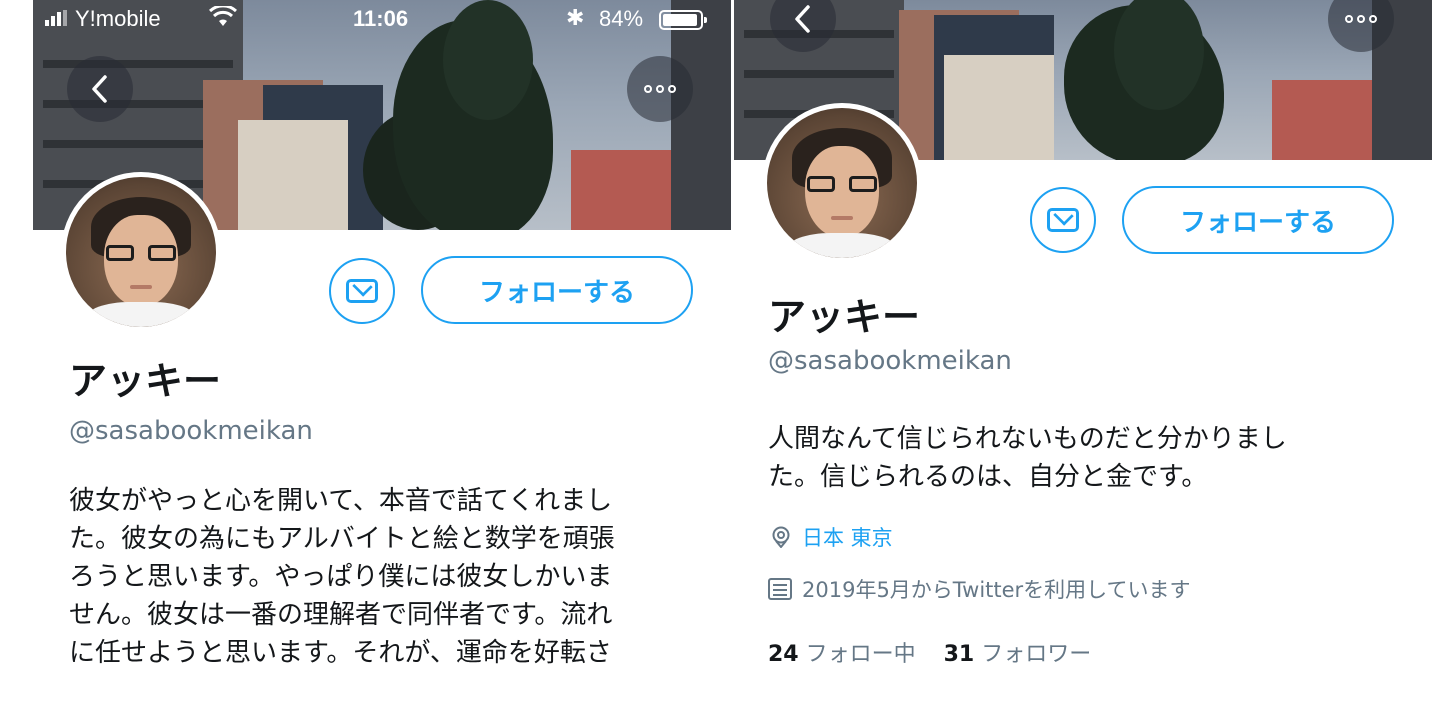  Describe the element at coordinates (575, 17) in the screenshot. I see `bluetooth-icon: ✱` at that location.